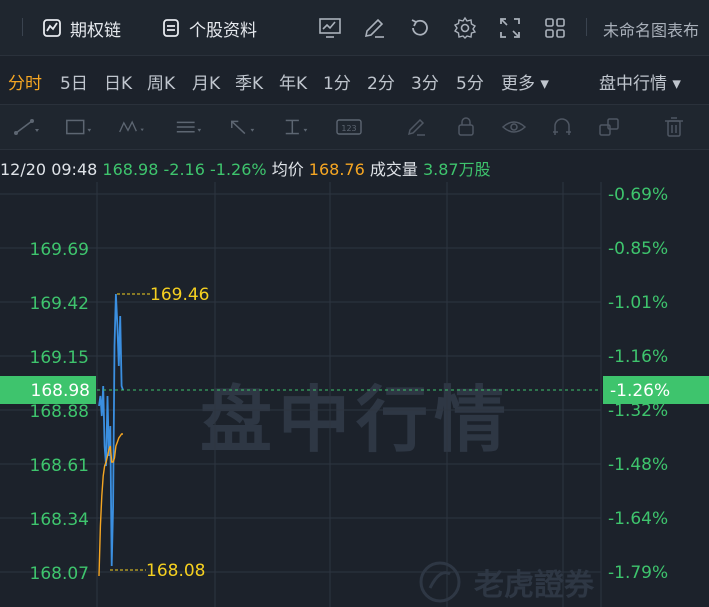  I want to click on svg-text: 123, so click(348, 128).